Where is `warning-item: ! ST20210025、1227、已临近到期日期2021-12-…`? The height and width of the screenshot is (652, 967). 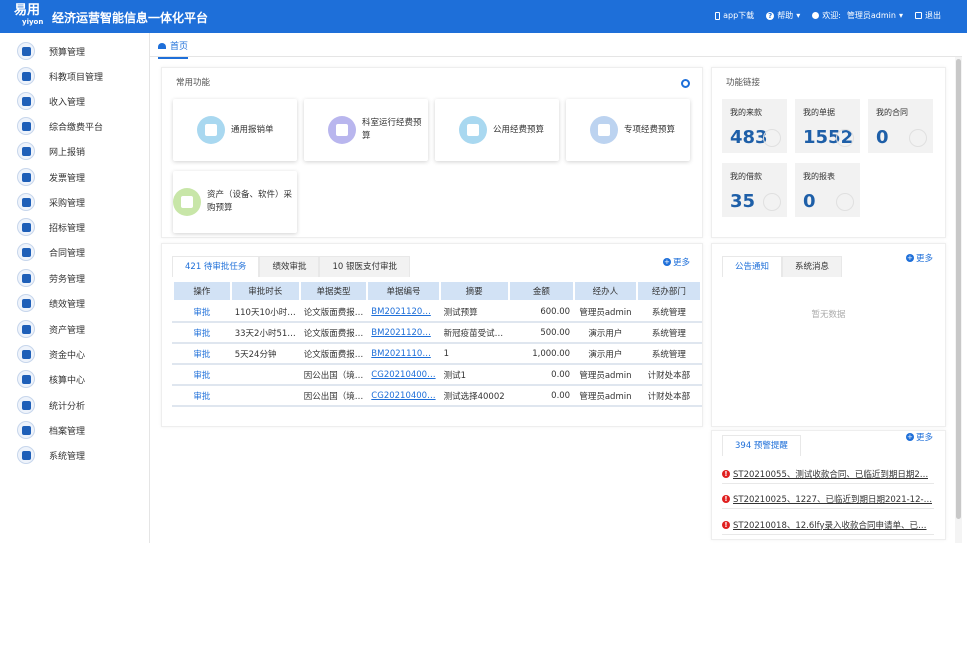
warning-item: ! ST20210025、1227、已临近到期日期2021-12-… is located at coordinates (828, 499).